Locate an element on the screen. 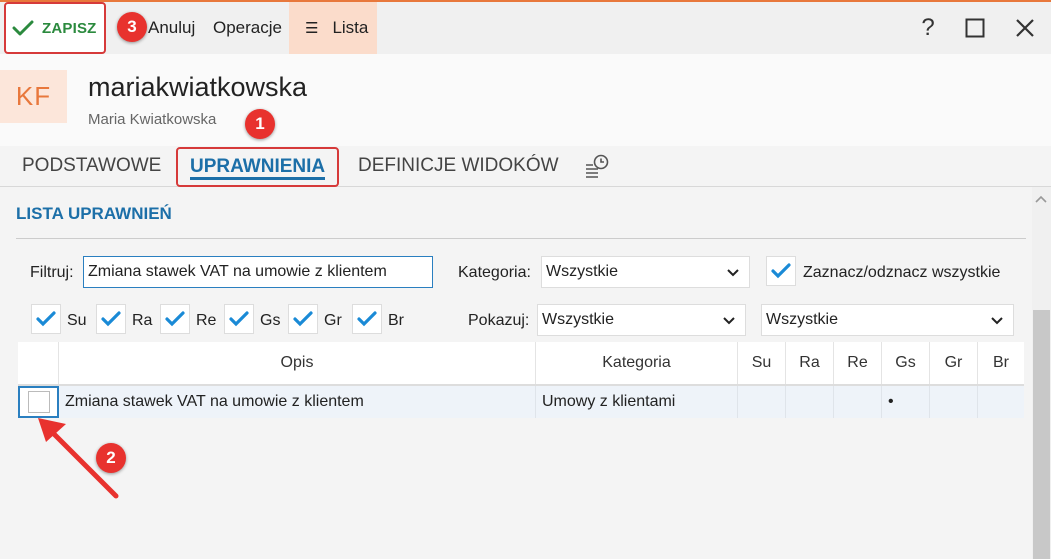 Image resolution: width=1051 pixels, height=559 pixels. checkbox-br is located at coordinates (367, 319).